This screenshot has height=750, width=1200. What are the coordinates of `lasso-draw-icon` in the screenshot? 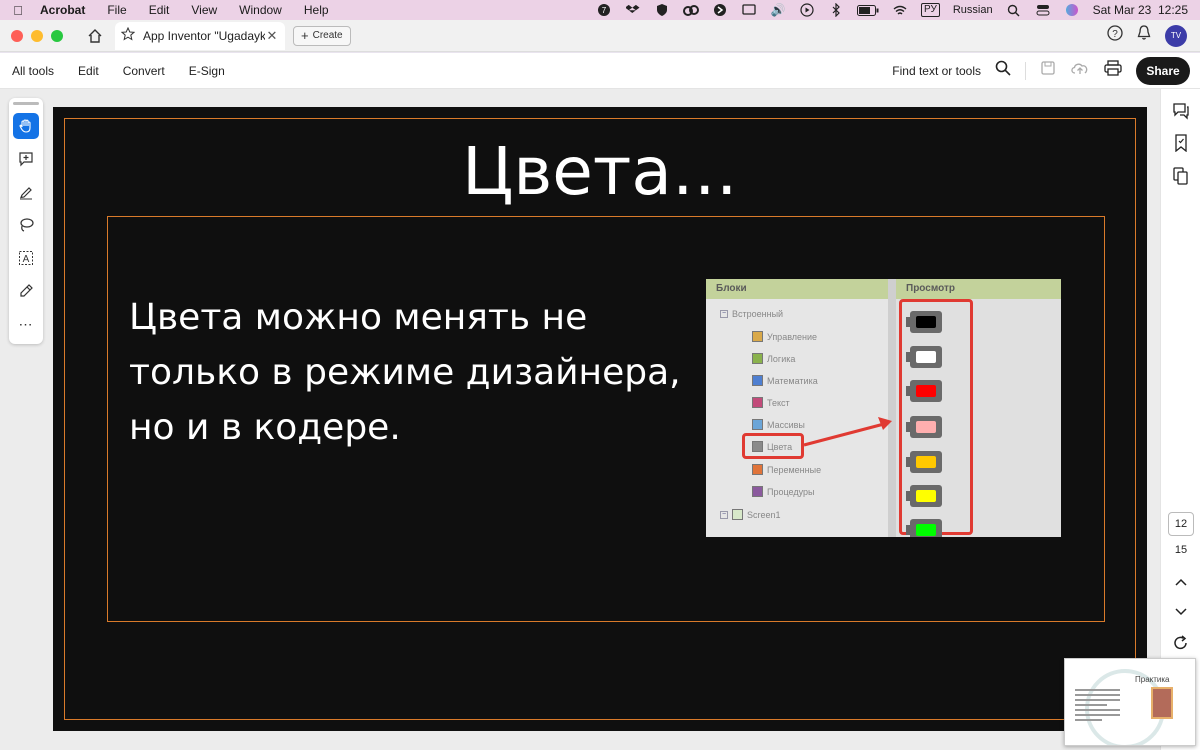 It's located at (26, 225).